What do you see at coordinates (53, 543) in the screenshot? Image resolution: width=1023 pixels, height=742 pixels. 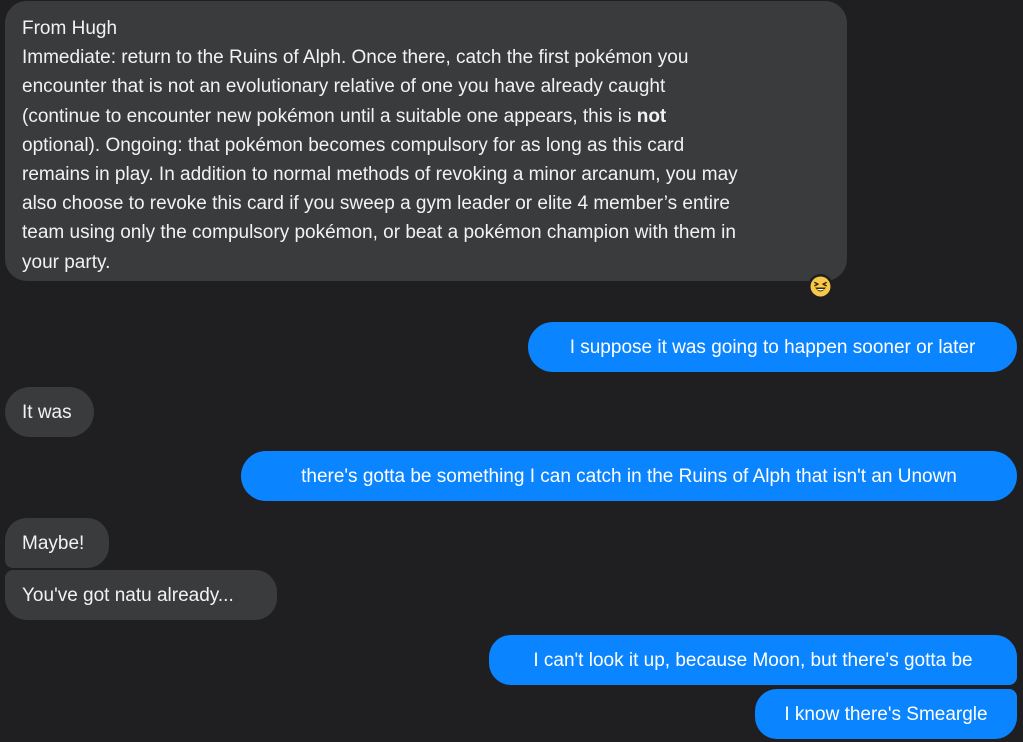 I see `message-text: Maybe!` at bounding box center [53, 543].